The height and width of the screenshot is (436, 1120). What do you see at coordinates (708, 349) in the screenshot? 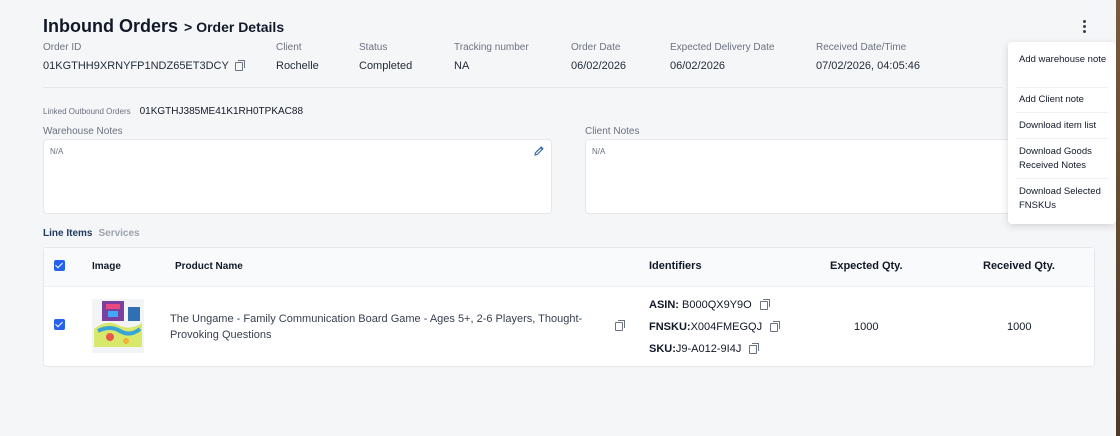
I see `sku-value: J9-A012-9I4J` at bounding box center [708, 349].